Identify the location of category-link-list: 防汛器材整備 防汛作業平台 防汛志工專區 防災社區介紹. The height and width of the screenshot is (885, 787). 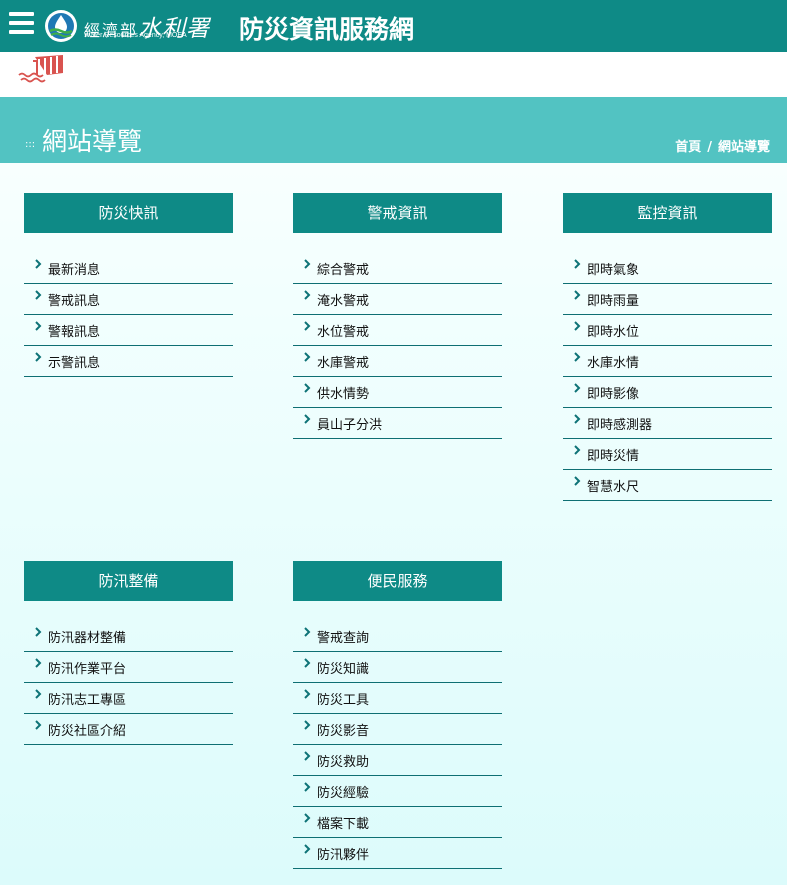
(128, 683).